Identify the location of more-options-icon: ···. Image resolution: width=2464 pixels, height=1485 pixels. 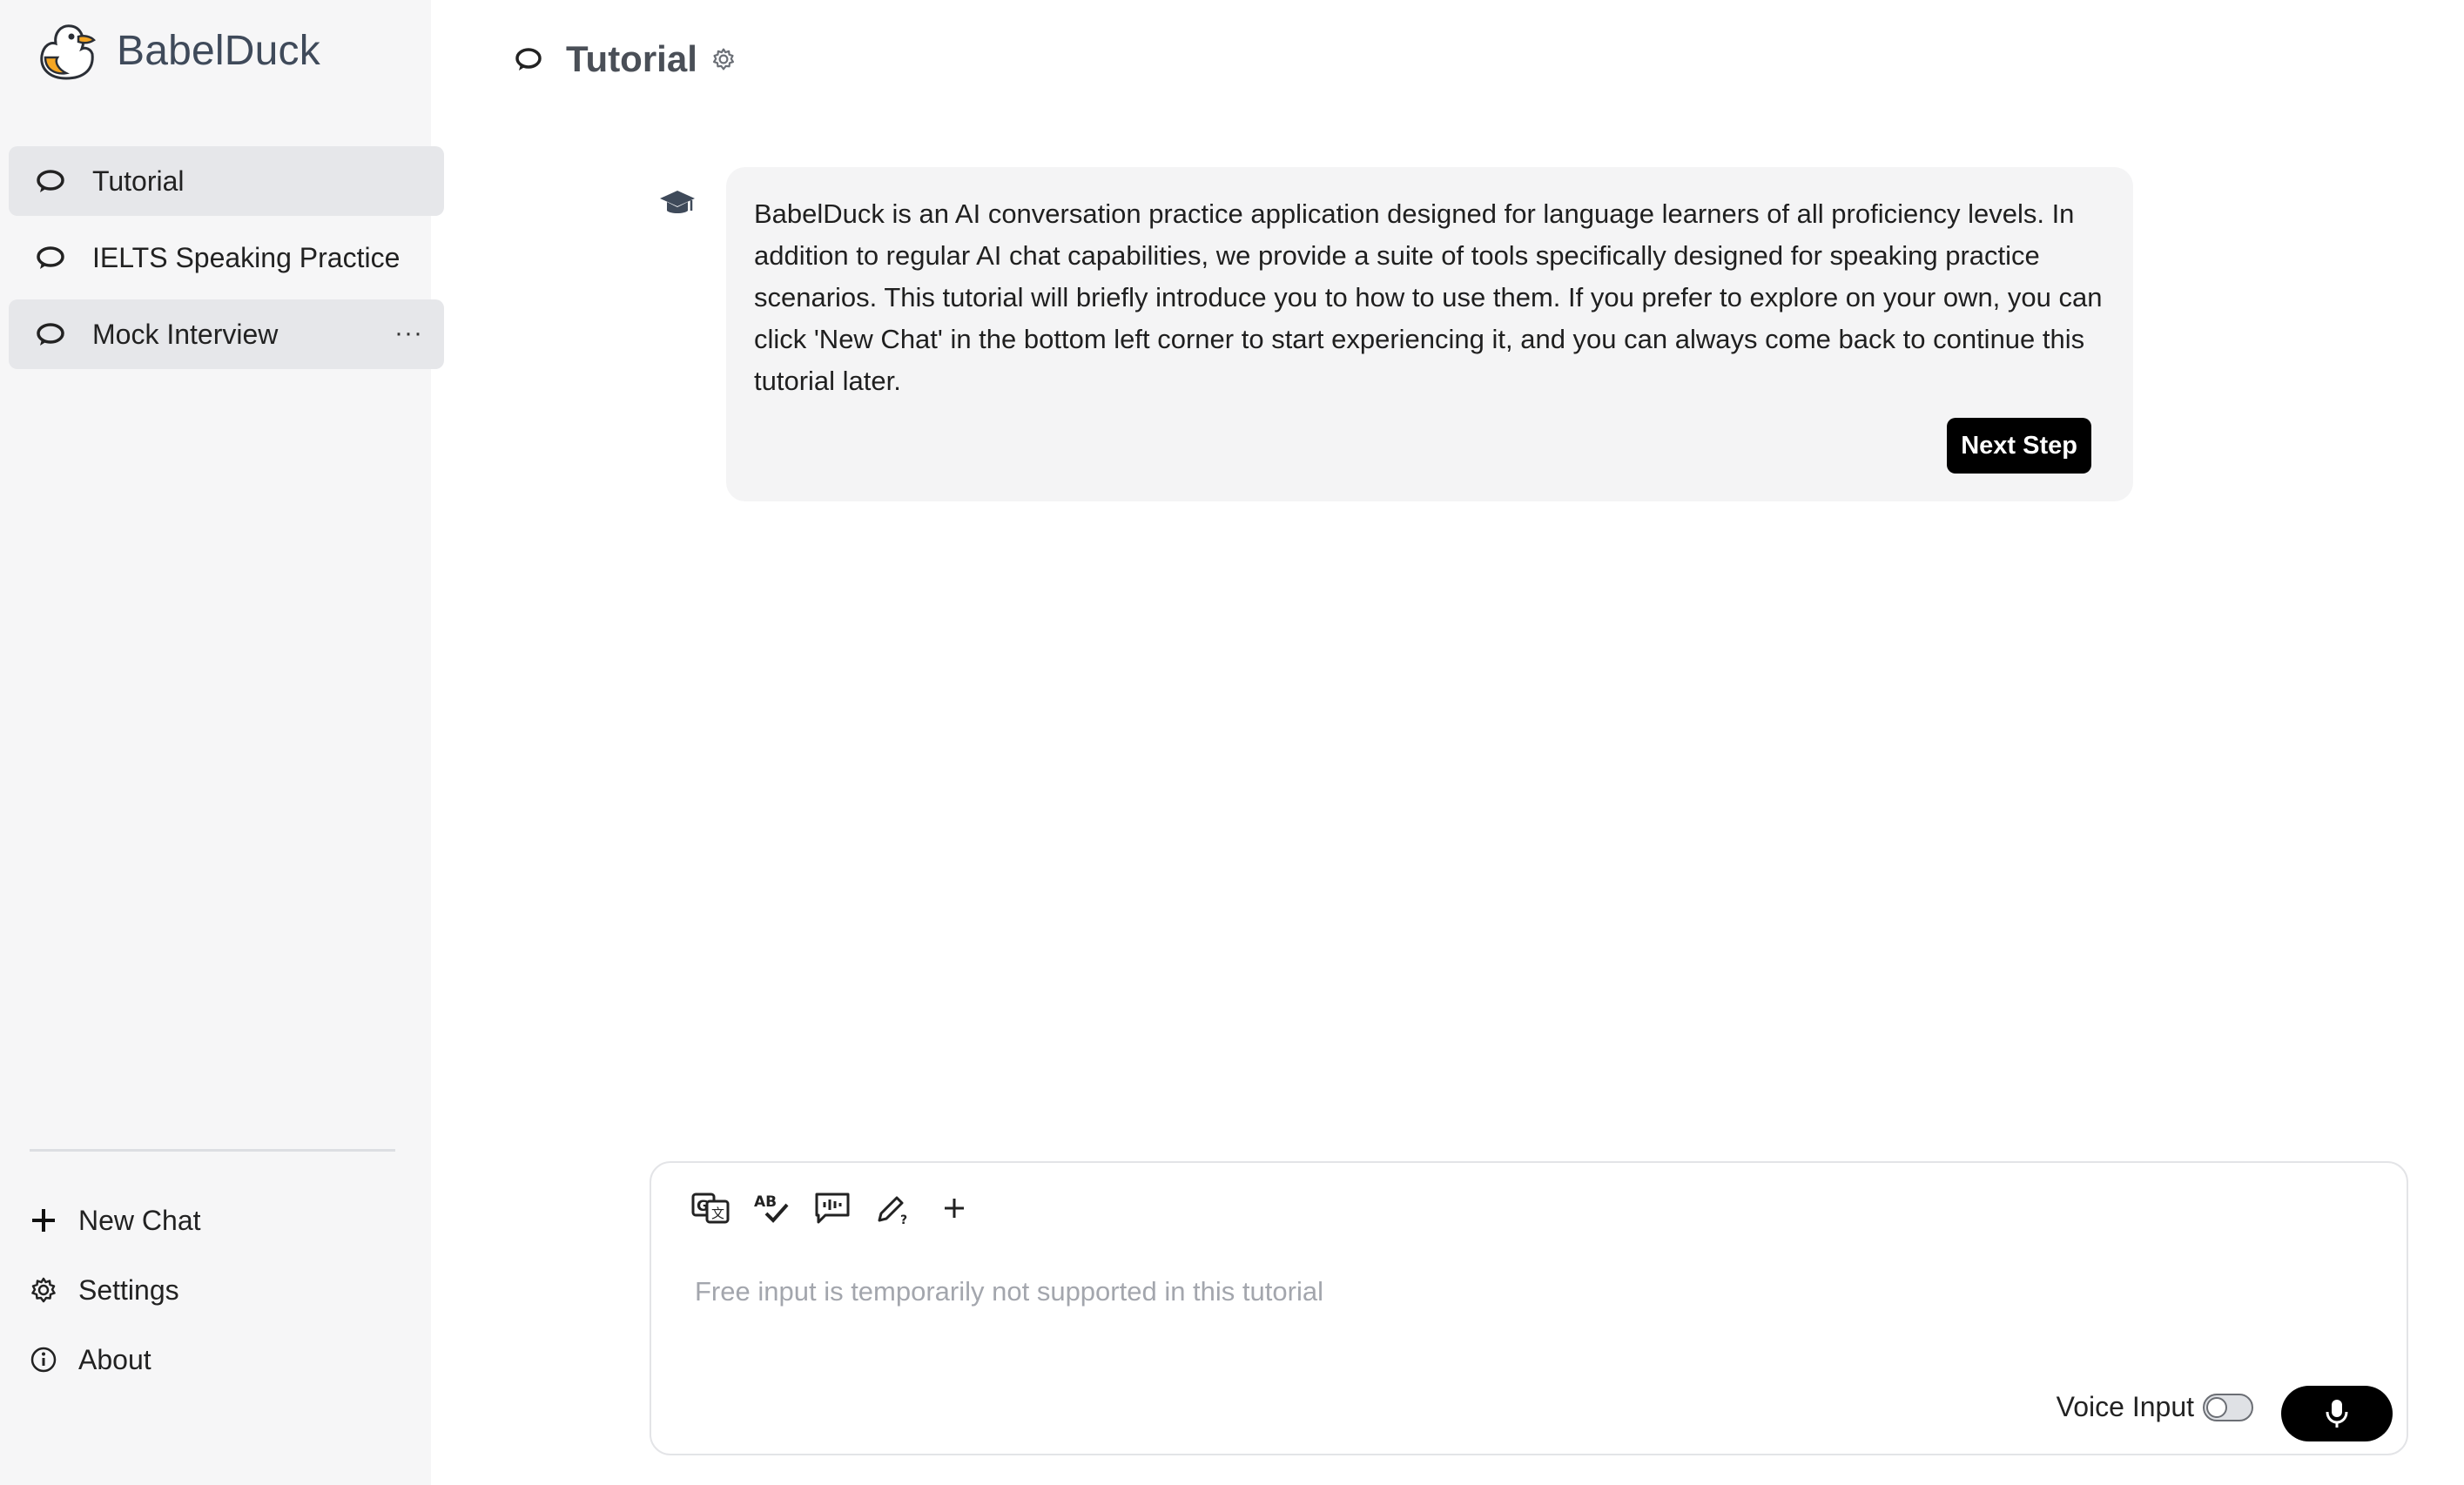
(409, 333).